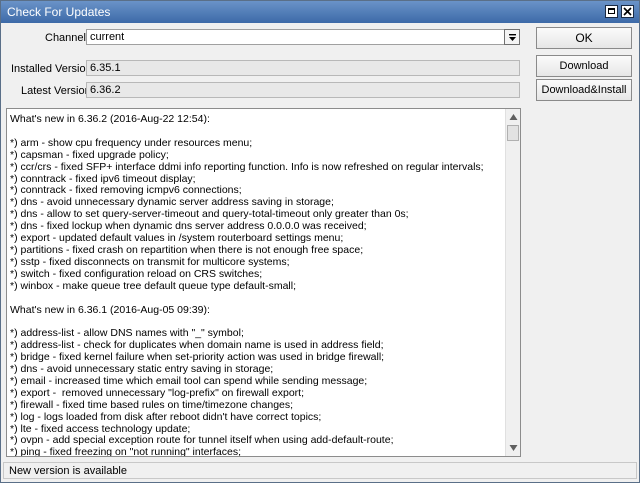  I want to click on scroll-up-icon, so click(513, 117).